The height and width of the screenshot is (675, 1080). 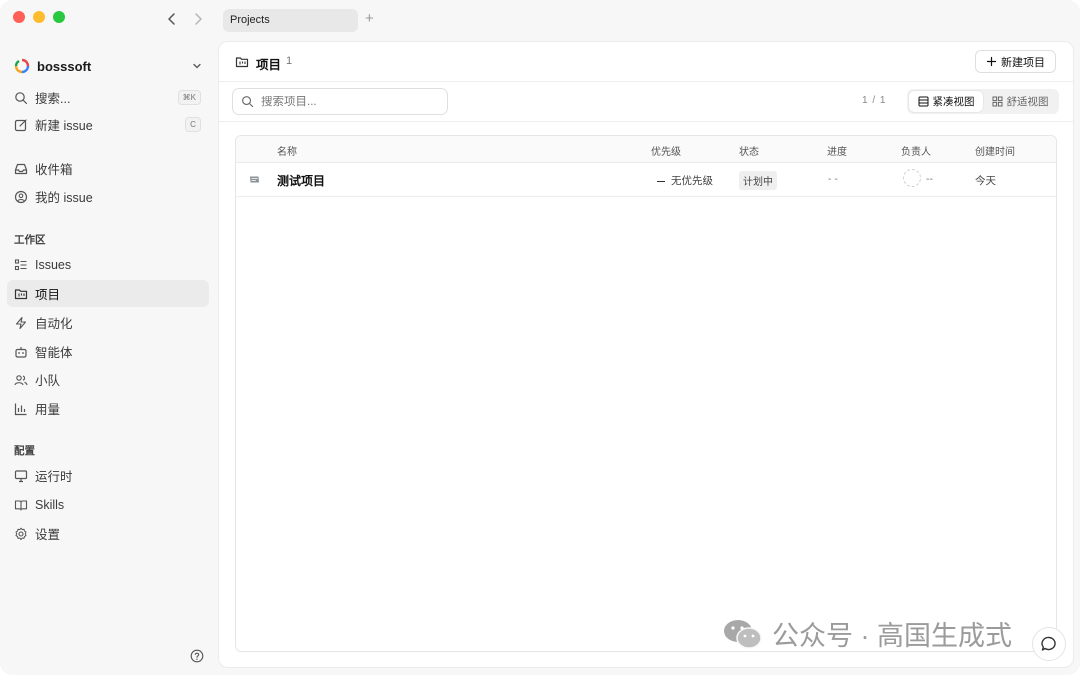 I want to click on window-controls, so click(x=39, y=17).